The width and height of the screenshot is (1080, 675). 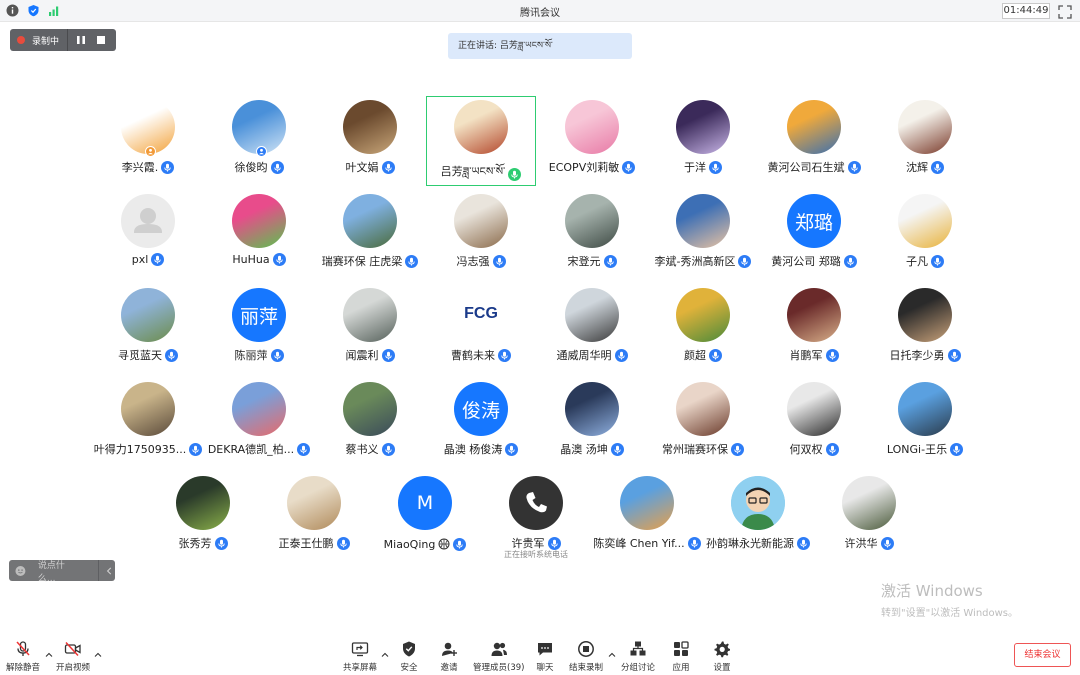 What do you see at coordinates (681, 656) in the screenshot?
I see `apps-button: 应用` at bounding box center [681, 656].